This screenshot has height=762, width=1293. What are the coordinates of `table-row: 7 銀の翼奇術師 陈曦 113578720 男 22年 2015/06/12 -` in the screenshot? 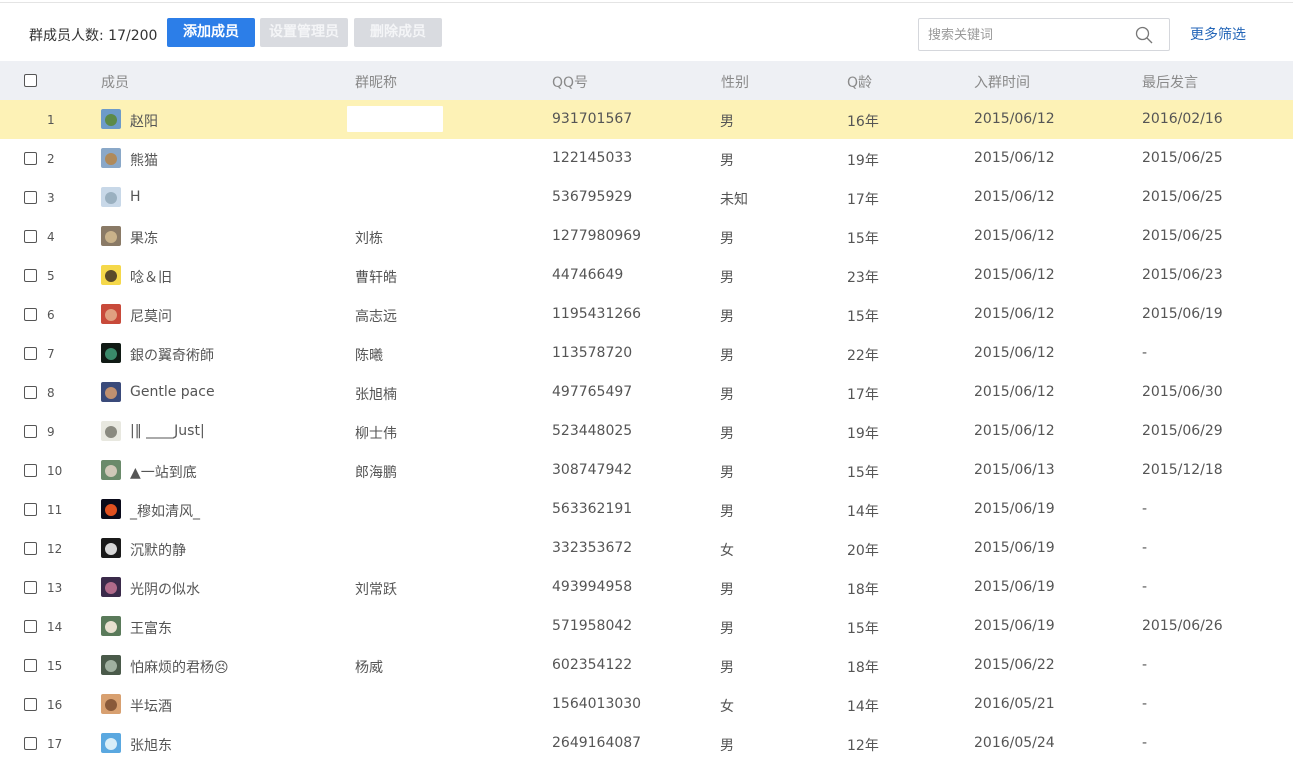 It's located at (646, 353).